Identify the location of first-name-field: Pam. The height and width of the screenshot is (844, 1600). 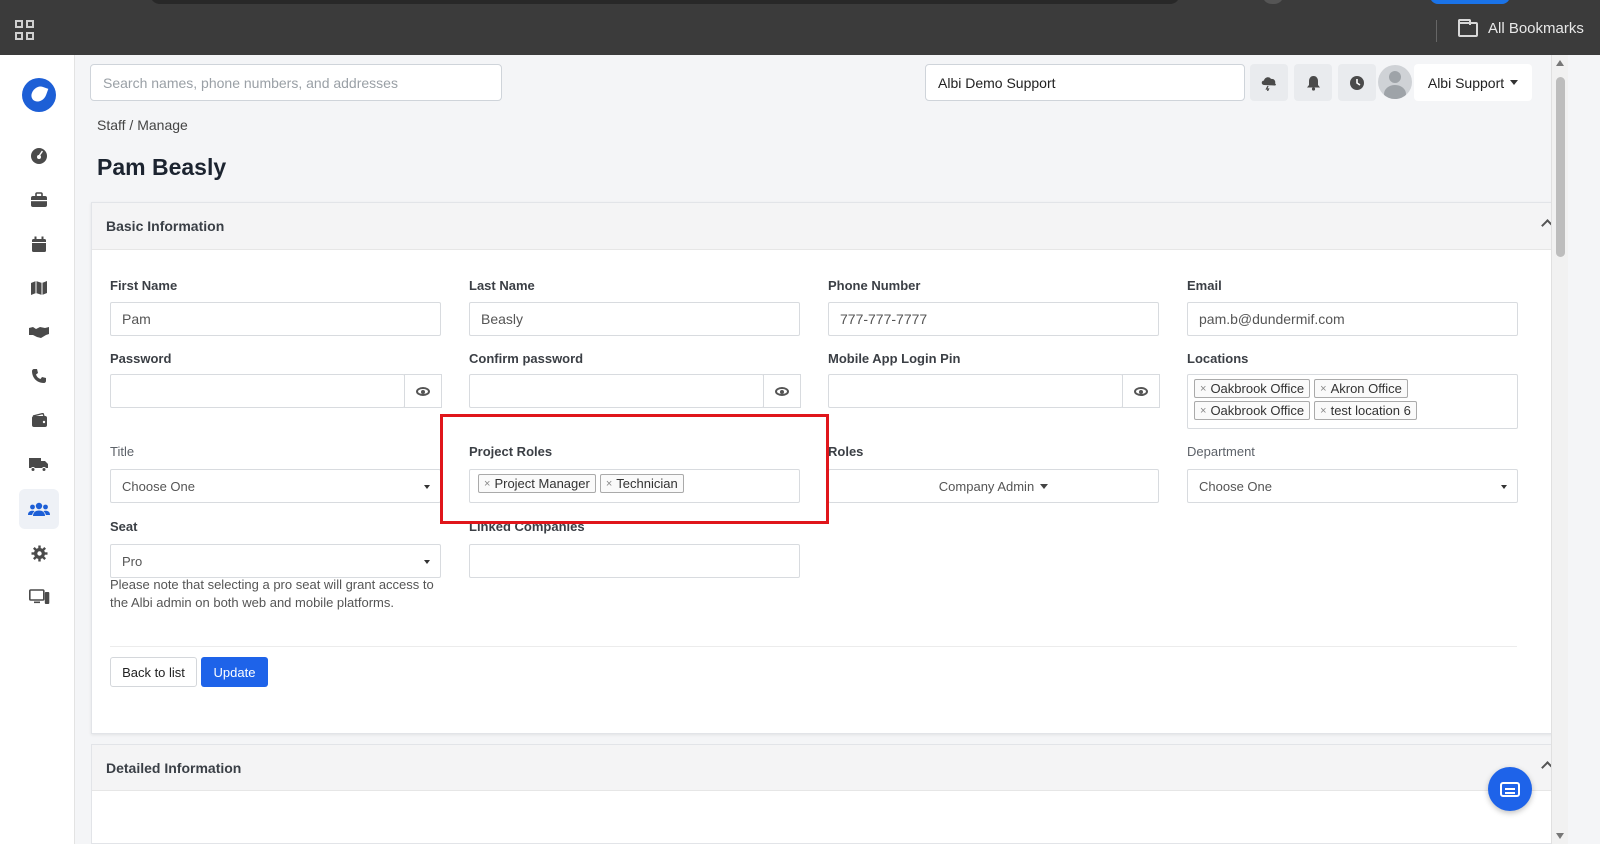
(275, 319).